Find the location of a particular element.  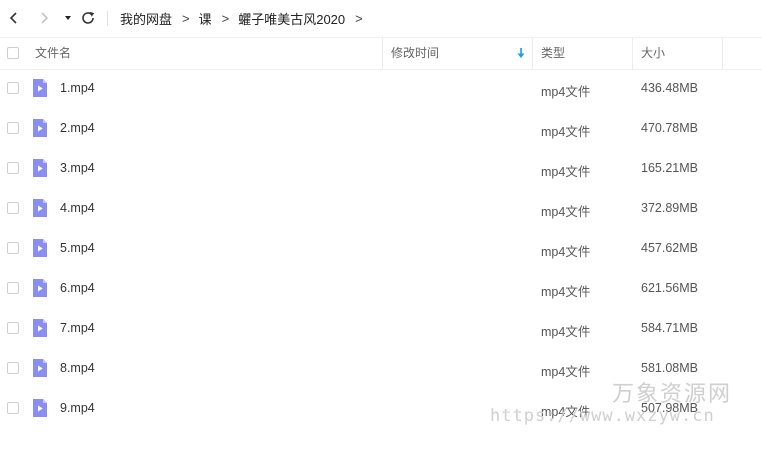

refresh-icon is located at coordinates (88, 17).